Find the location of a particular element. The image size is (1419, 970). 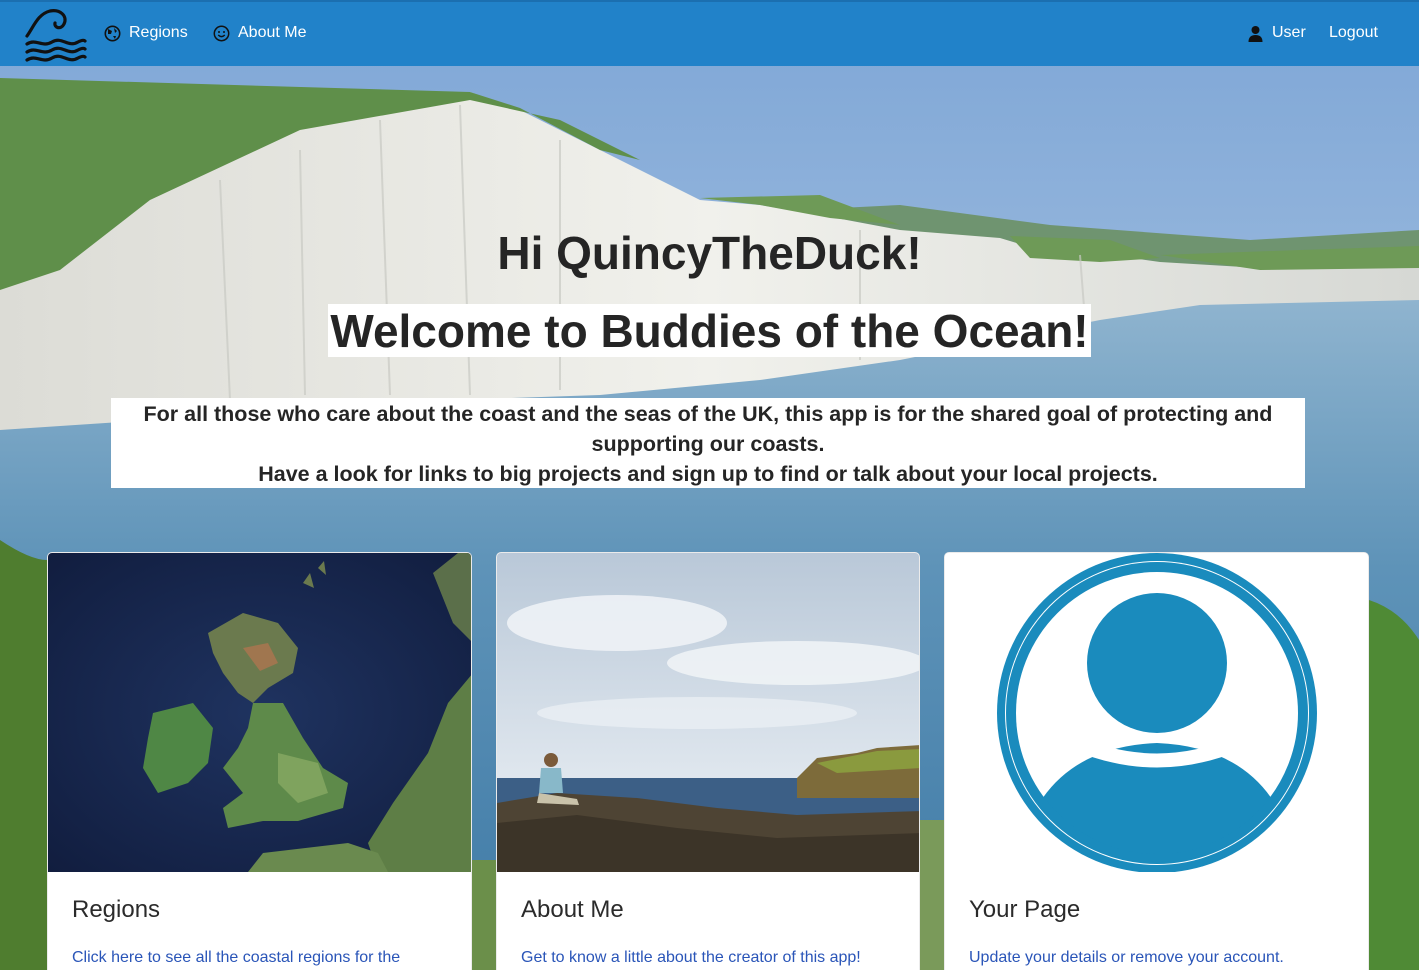

nav-regions-link: Regions is located at coordinates (146, 33).